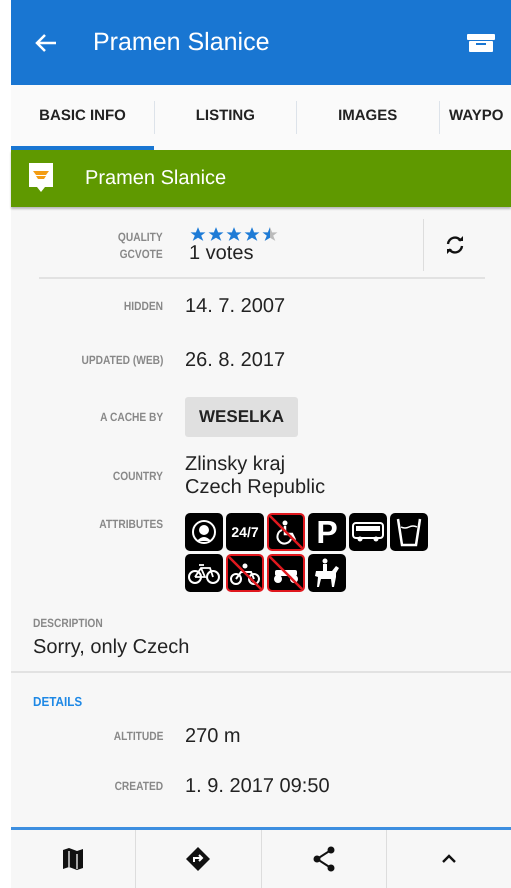  Describe the element at coordinates (367, 117) in the screenshot. I see `tab: IMAGES` at that location.